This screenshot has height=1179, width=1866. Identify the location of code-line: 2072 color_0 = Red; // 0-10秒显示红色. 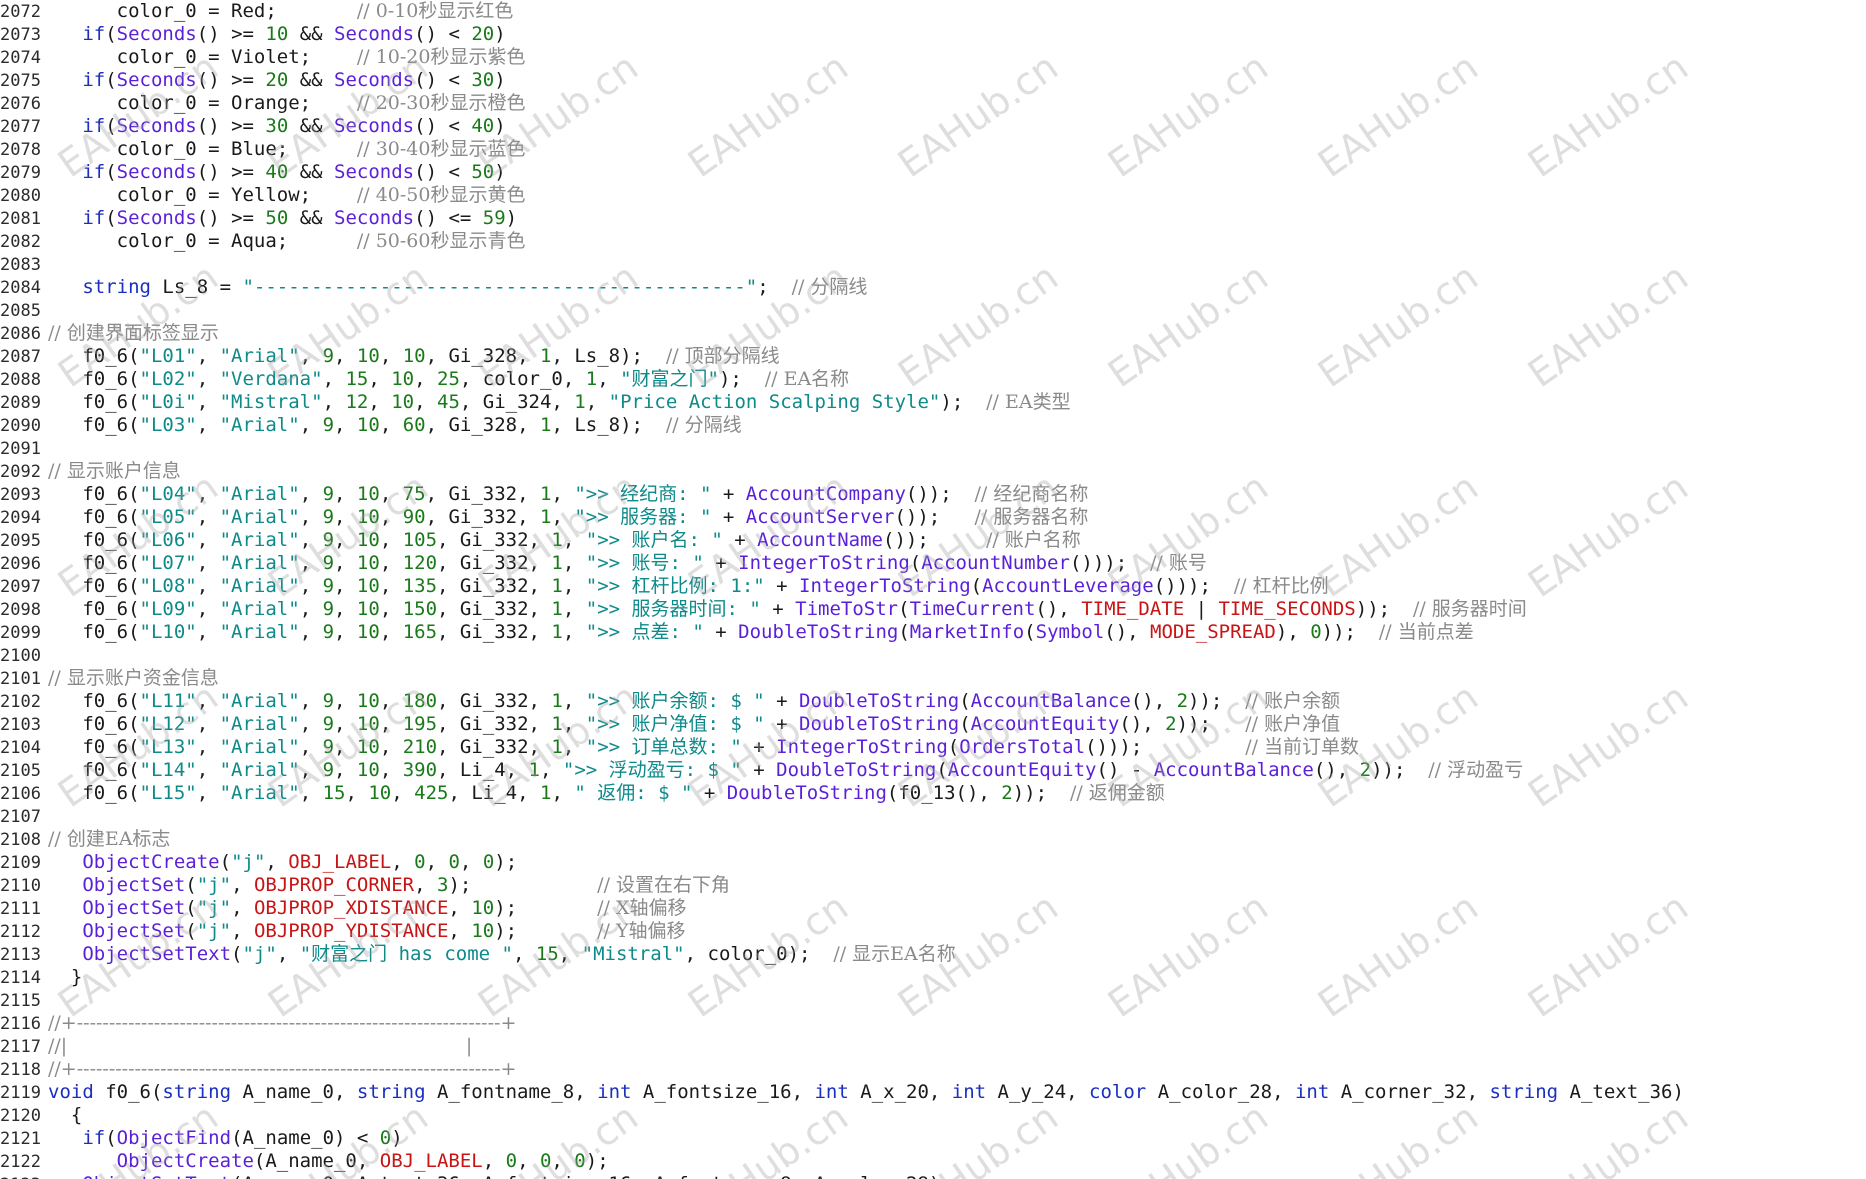
(933, 11).